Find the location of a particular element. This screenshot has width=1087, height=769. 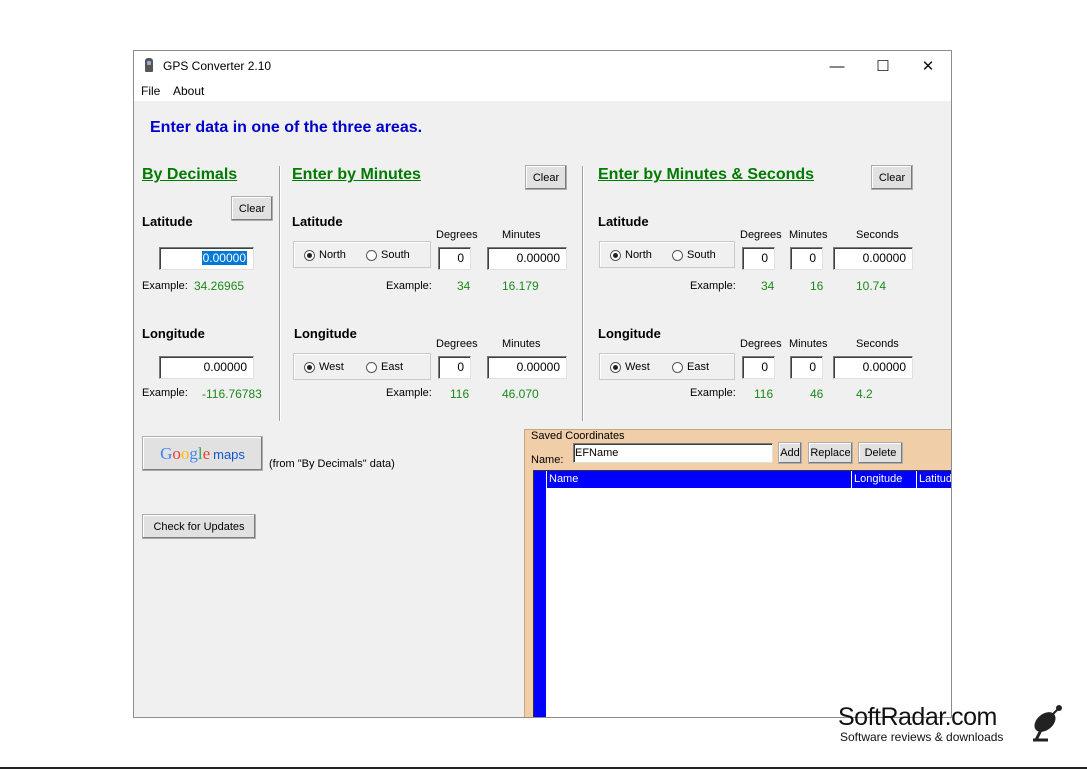

seconds-lat-seconds-input: 0.00000 is located at coordinates (873, 258).